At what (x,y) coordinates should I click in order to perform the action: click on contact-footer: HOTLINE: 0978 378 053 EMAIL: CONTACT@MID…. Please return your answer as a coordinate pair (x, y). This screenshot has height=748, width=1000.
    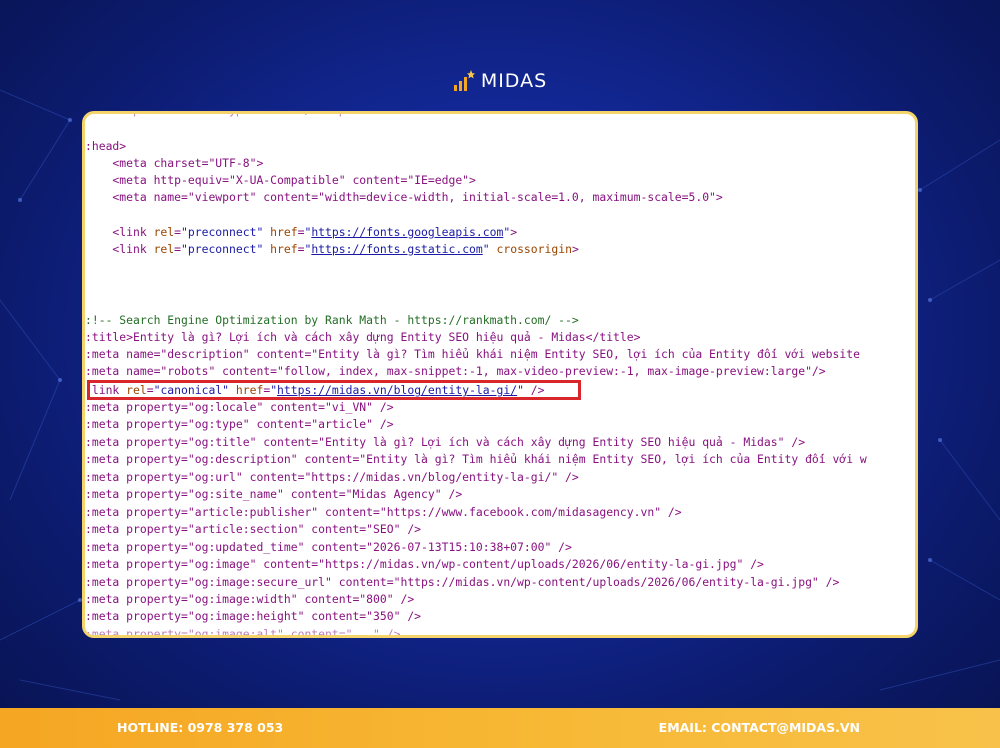
    Looking at the image, I should click on (500, 728).